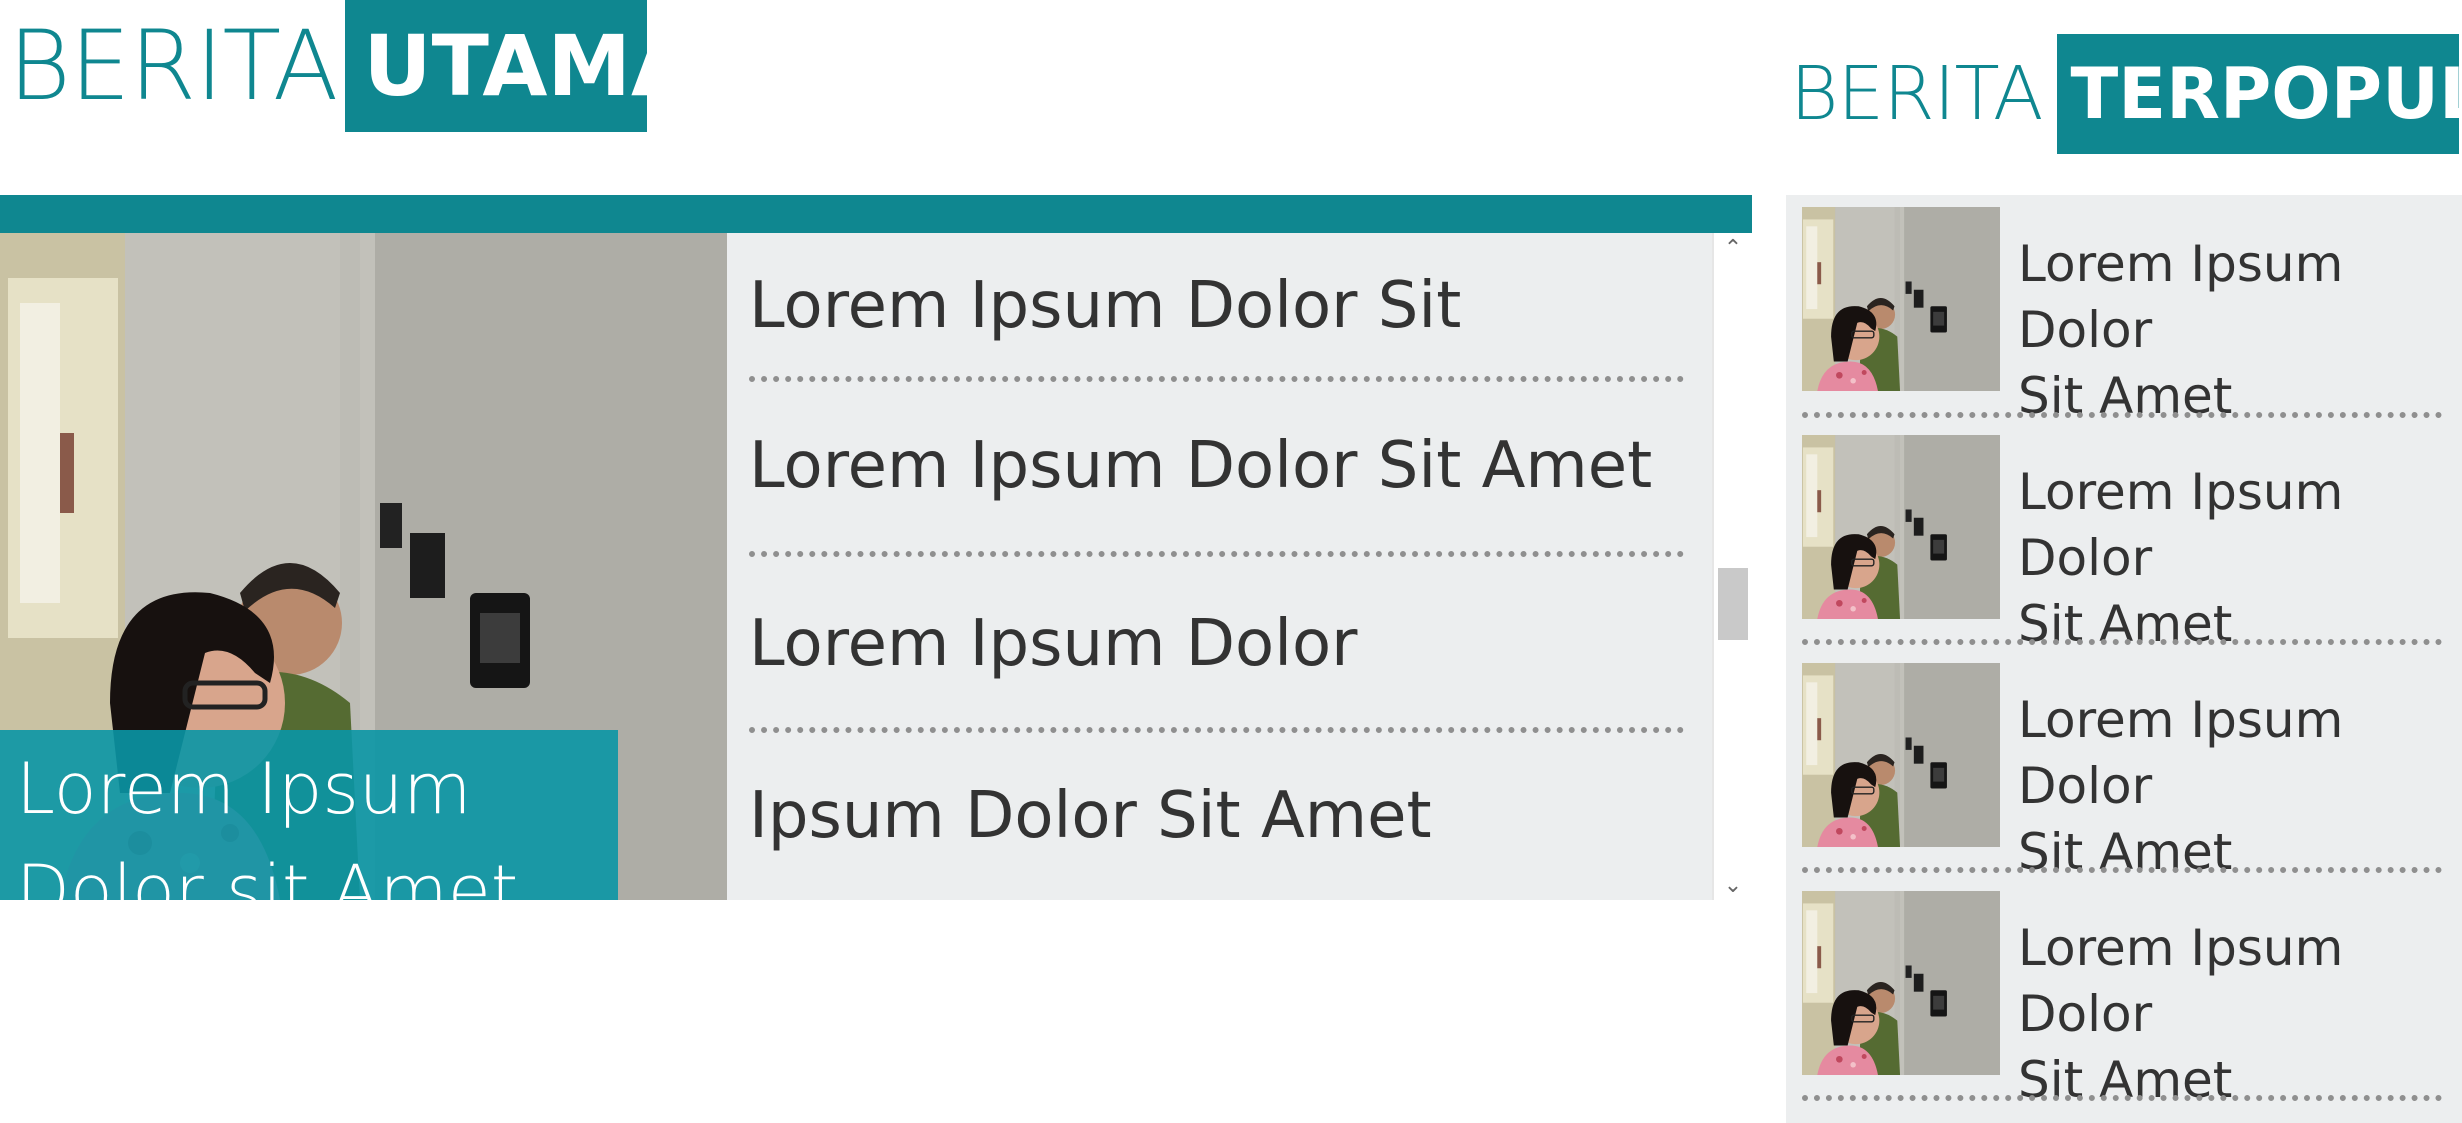  I want to click on popular-news-heading-light: BERITA, so click(1917, 94).